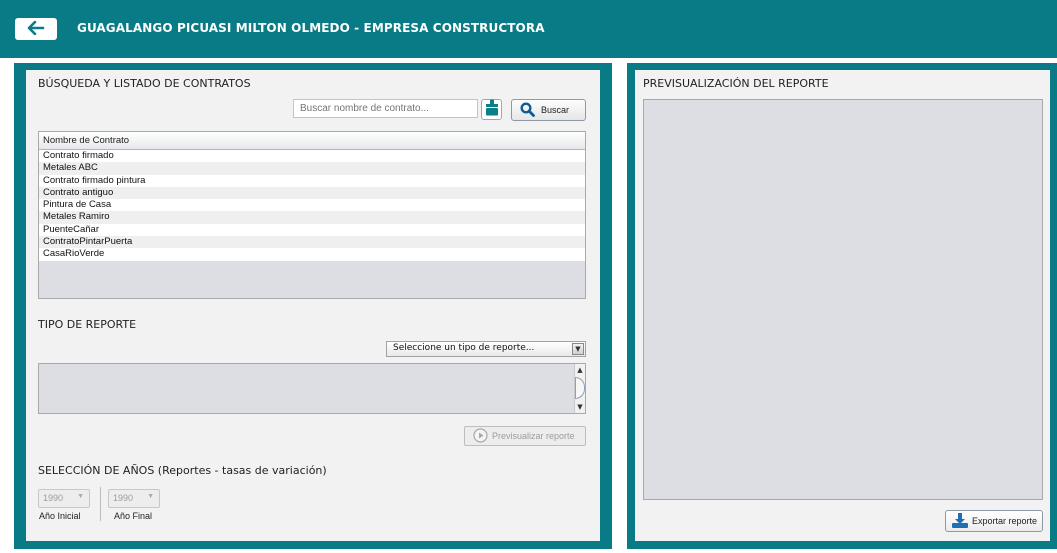 This screenshot has width=1057, height=553. Describe the element at coordinates (1005, 521) in the screenshot. I see `export-report-label: Exportar reporte` at that location.